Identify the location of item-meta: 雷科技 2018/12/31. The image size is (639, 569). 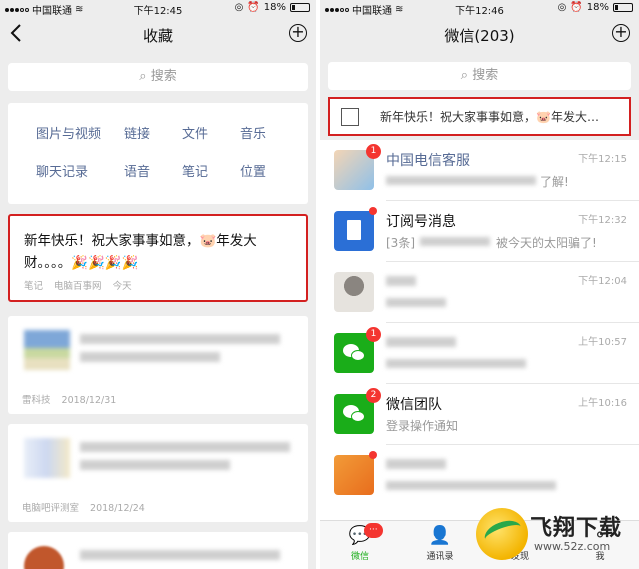
(73, 399).